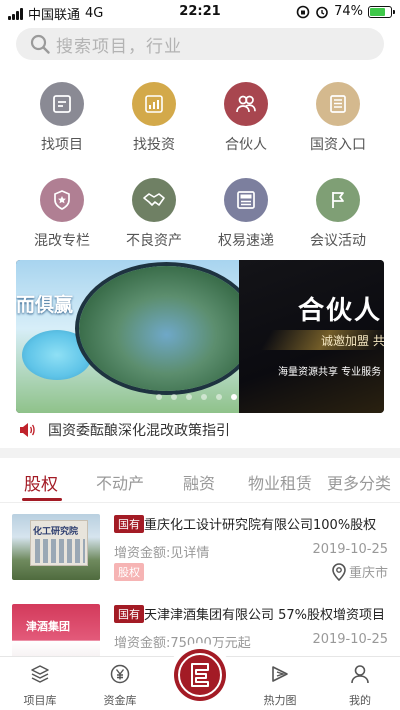 Image resolution: width=400 pixels, height=710 pixels. What do you see at coordinates (62, 200) in the screenshot?
I see `shield-star-icon` at bounding box center [62, 200].